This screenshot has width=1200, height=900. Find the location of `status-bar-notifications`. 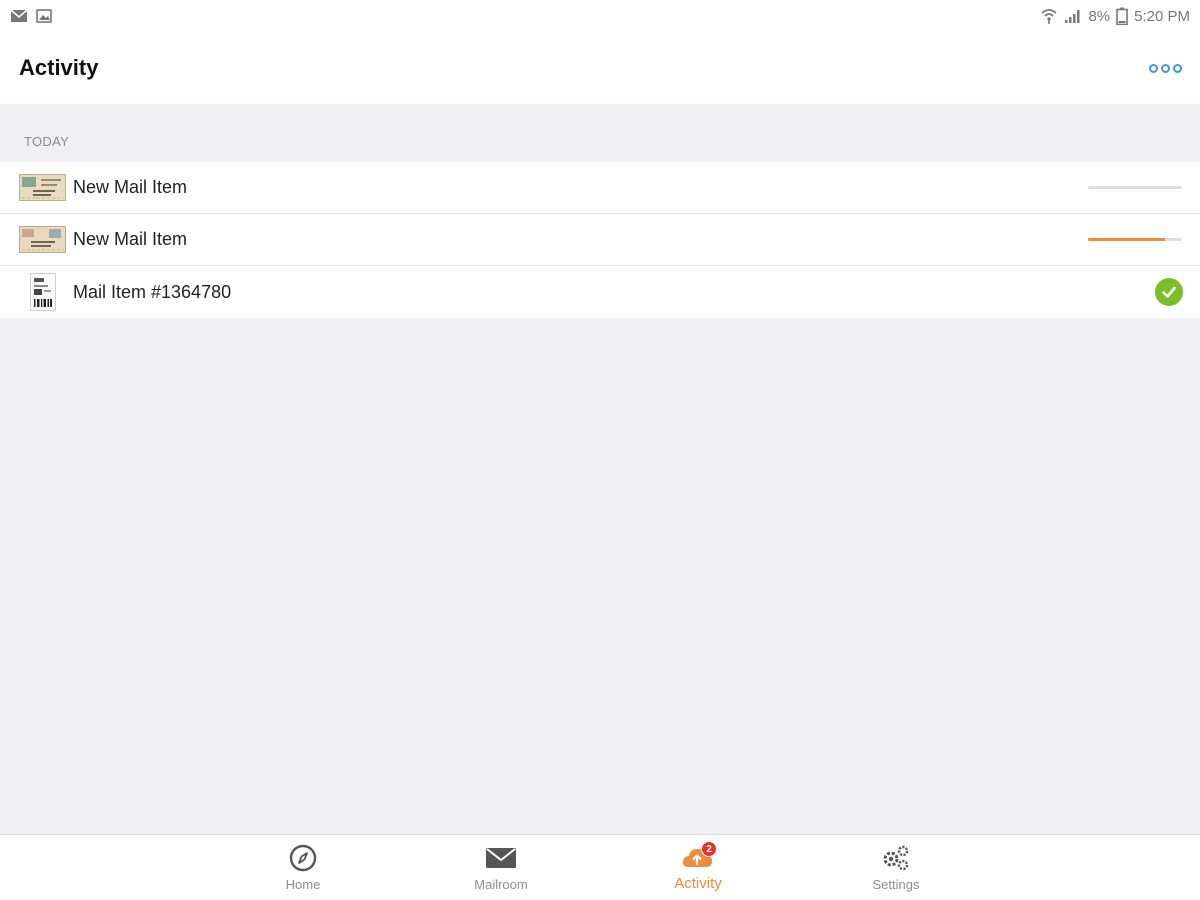

status-bar-notifications is located at coordinates (31, 16).